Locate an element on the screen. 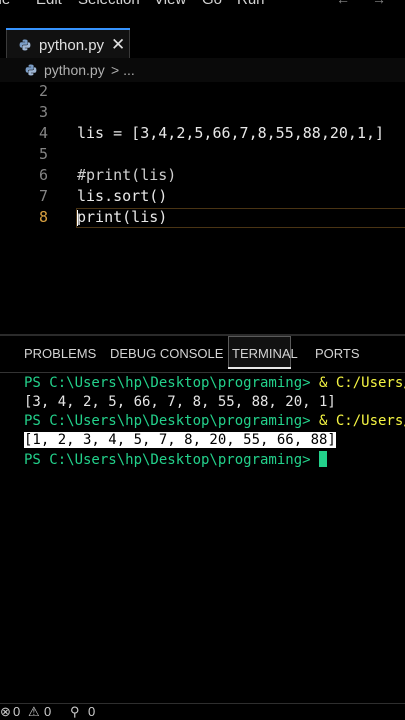 The width and height of the screenshot is (405, 720). code-text: #print(lis) is located at coordinates (127, 175).